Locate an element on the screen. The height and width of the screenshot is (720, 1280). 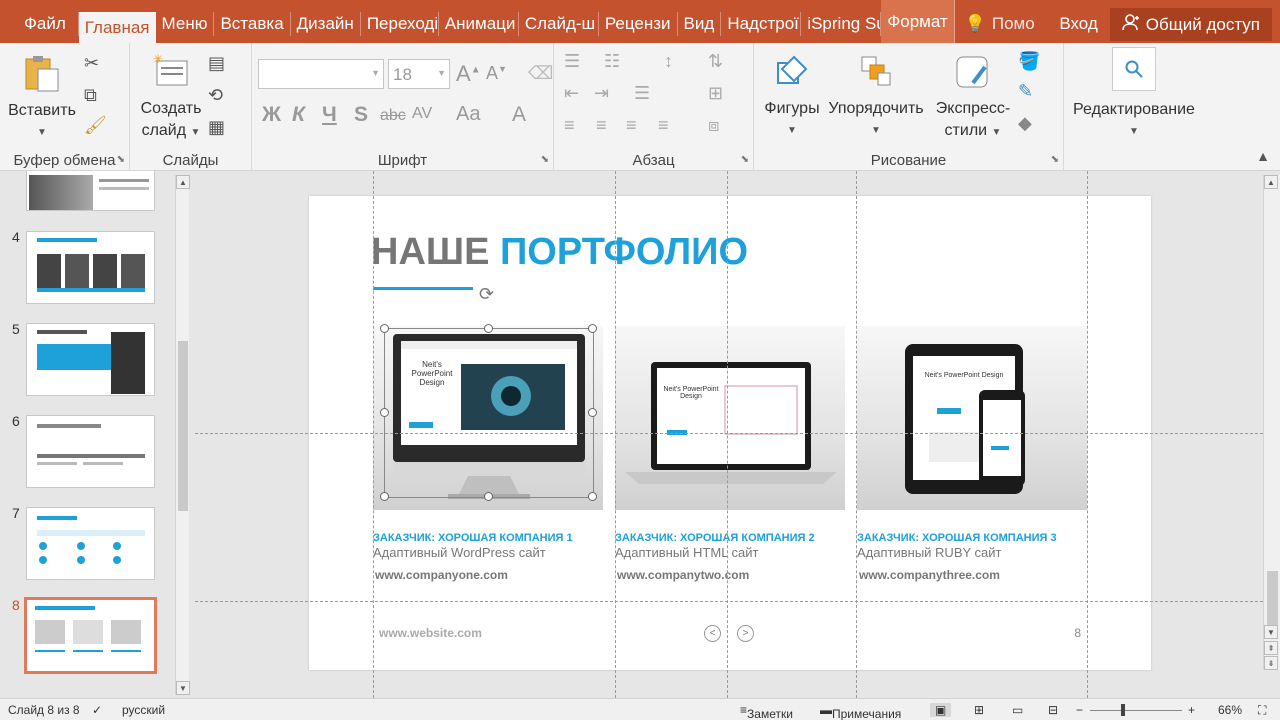
portfolio-image-3: Neit's PowerPoint Design is located at coordinates (972, 418).